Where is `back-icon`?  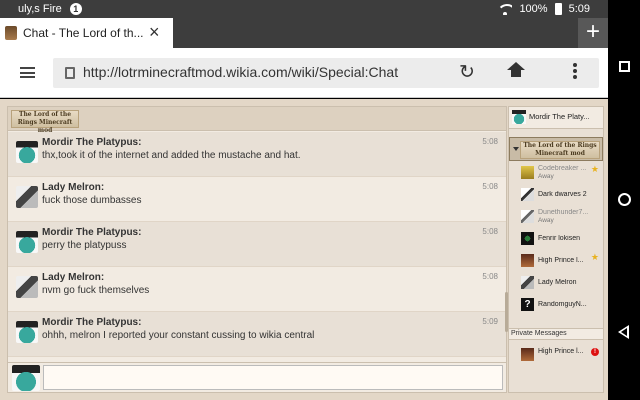 back-icon is located at coordinates (623, 332).